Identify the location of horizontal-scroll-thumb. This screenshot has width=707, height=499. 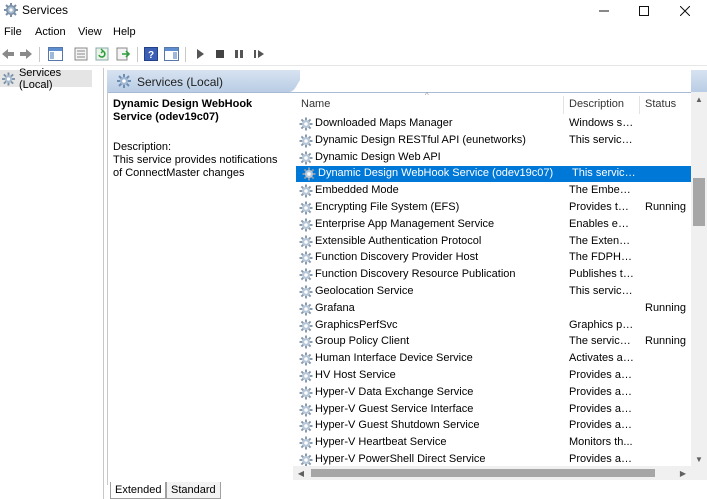
(483, 473).